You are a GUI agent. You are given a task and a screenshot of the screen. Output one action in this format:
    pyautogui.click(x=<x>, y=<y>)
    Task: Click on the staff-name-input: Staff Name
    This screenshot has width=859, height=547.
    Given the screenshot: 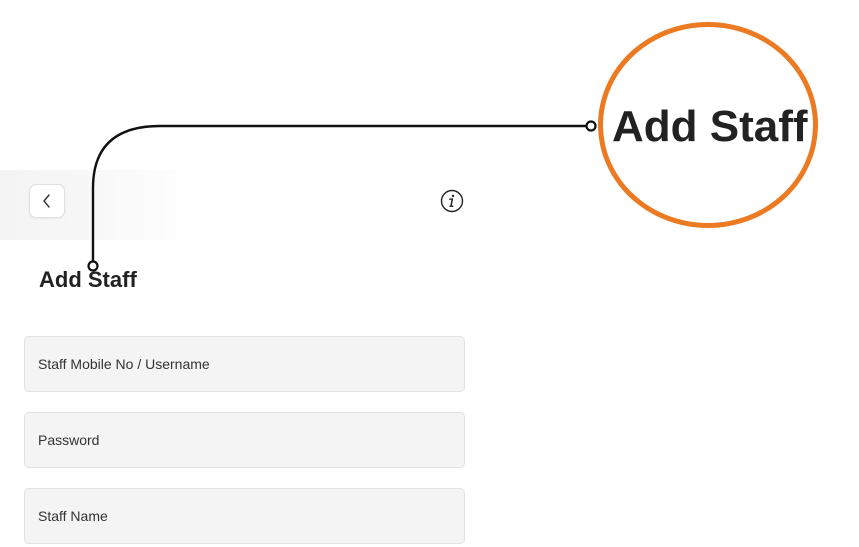 What is the action you would take?
    pyautogui.click(x=244, y=516)
    